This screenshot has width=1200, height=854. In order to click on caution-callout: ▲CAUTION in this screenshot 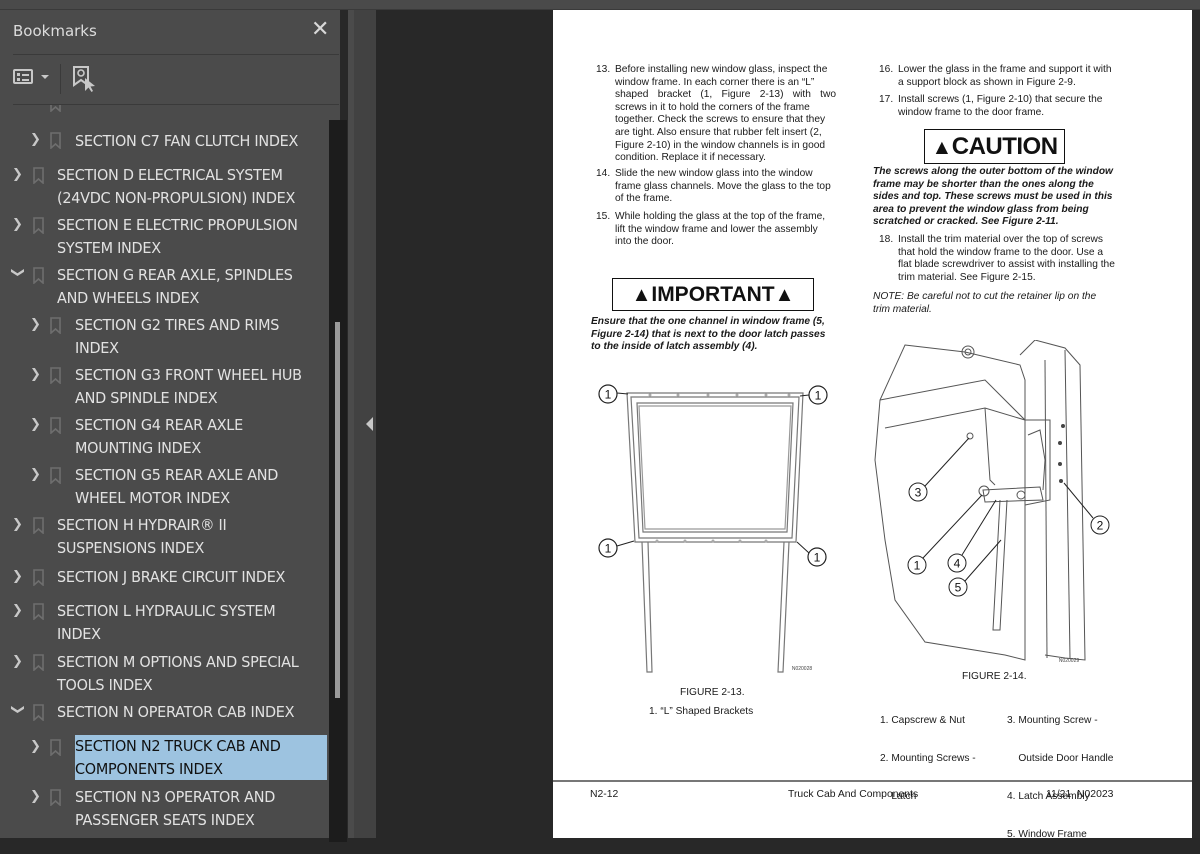, I will do `click(994, 146)`.